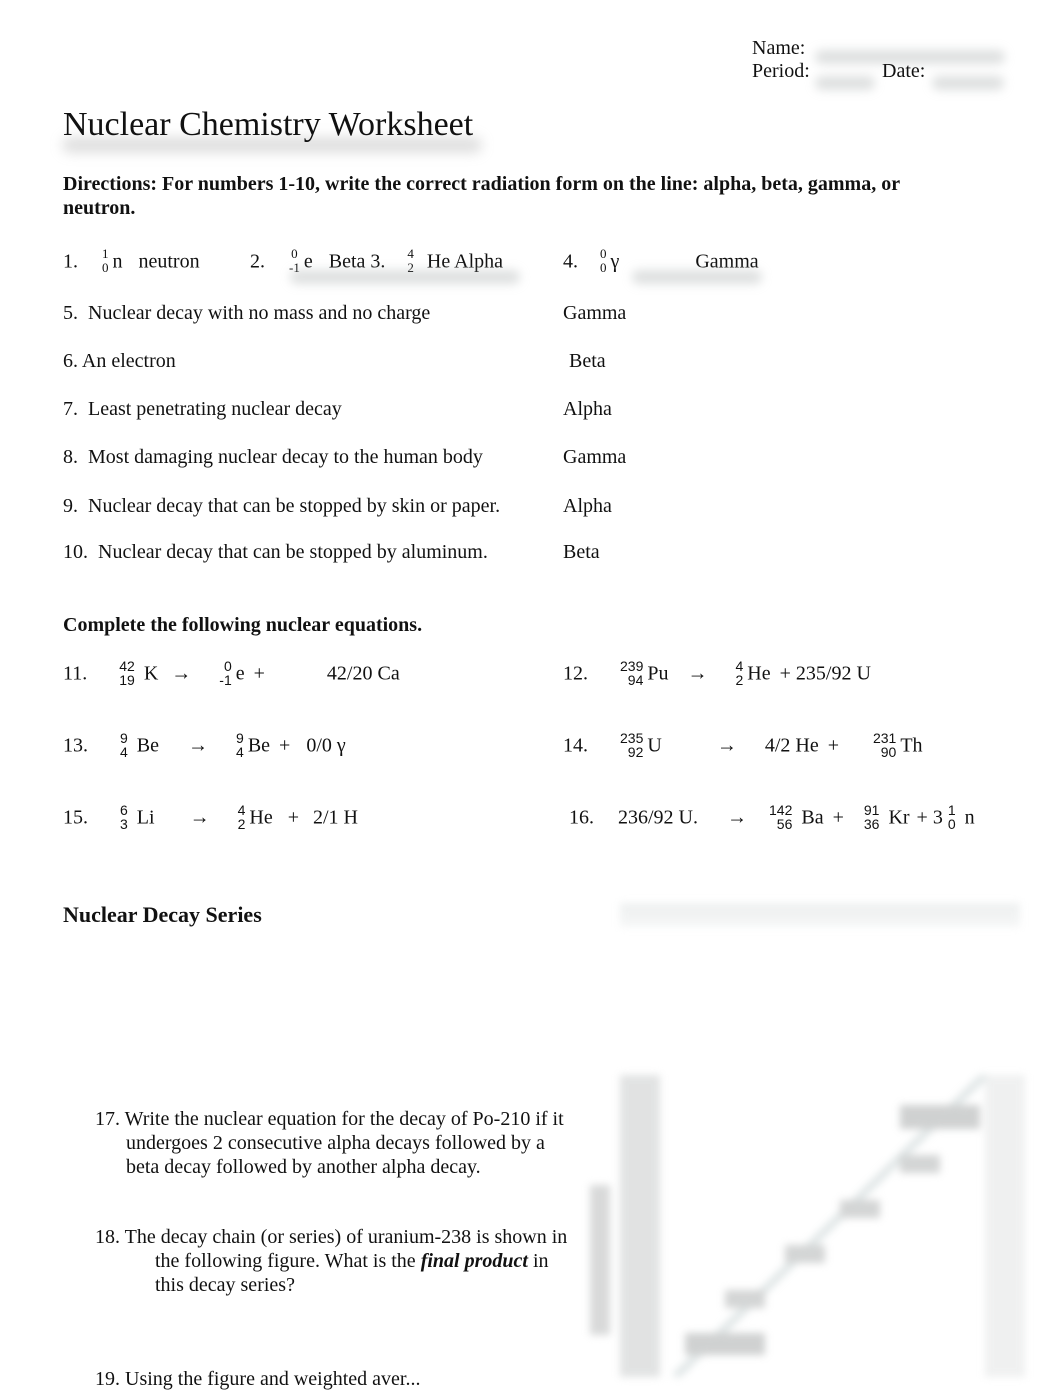 The height and width of the screenshot is (1391, 1062). I want to click on nuclide-notation: 239 94, so click(632, 673).